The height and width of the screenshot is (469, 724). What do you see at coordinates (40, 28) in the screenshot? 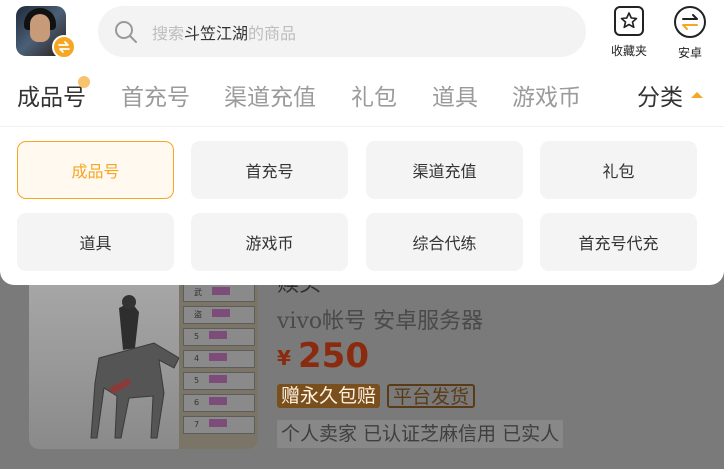
I see `game-icon-face` at bounding box center [40, 28].